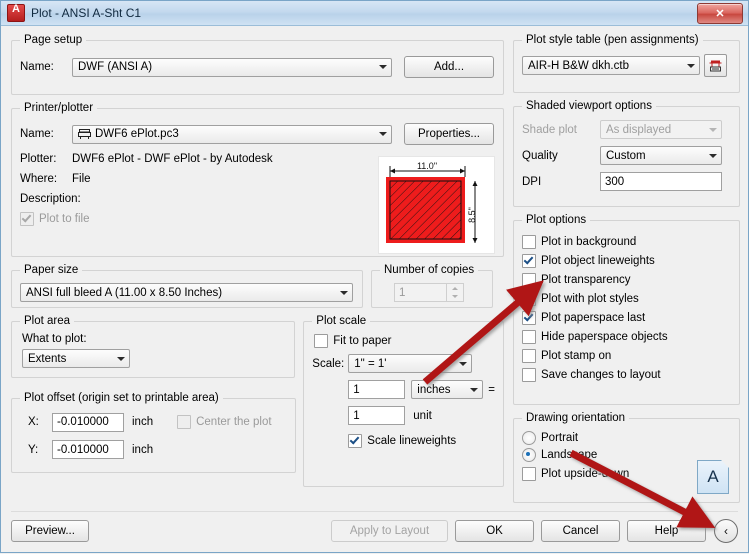 The image size is (749, 554). What do you see at coordinates (50, 199) in the screenshot?
I see `description-label: Description:` at bounding box center [50, 199].